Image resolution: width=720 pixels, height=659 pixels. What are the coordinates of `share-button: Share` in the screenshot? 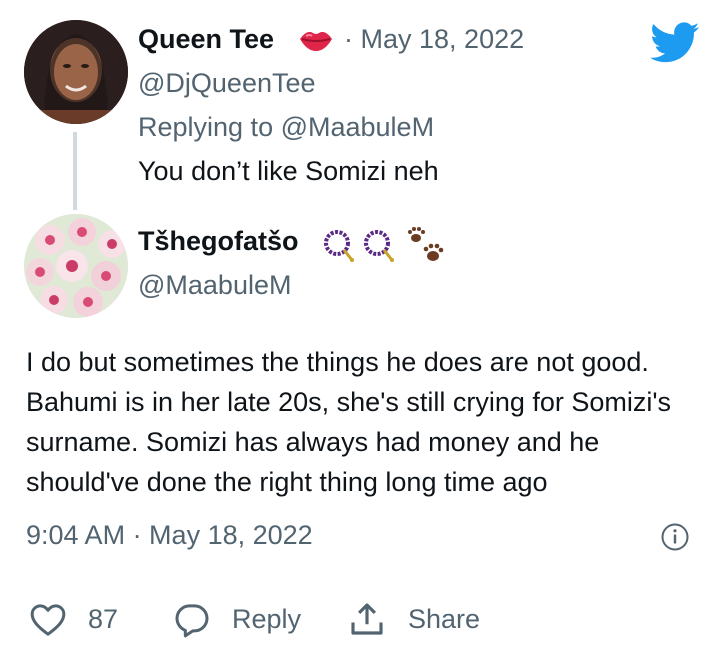 It's located at (444, 619).